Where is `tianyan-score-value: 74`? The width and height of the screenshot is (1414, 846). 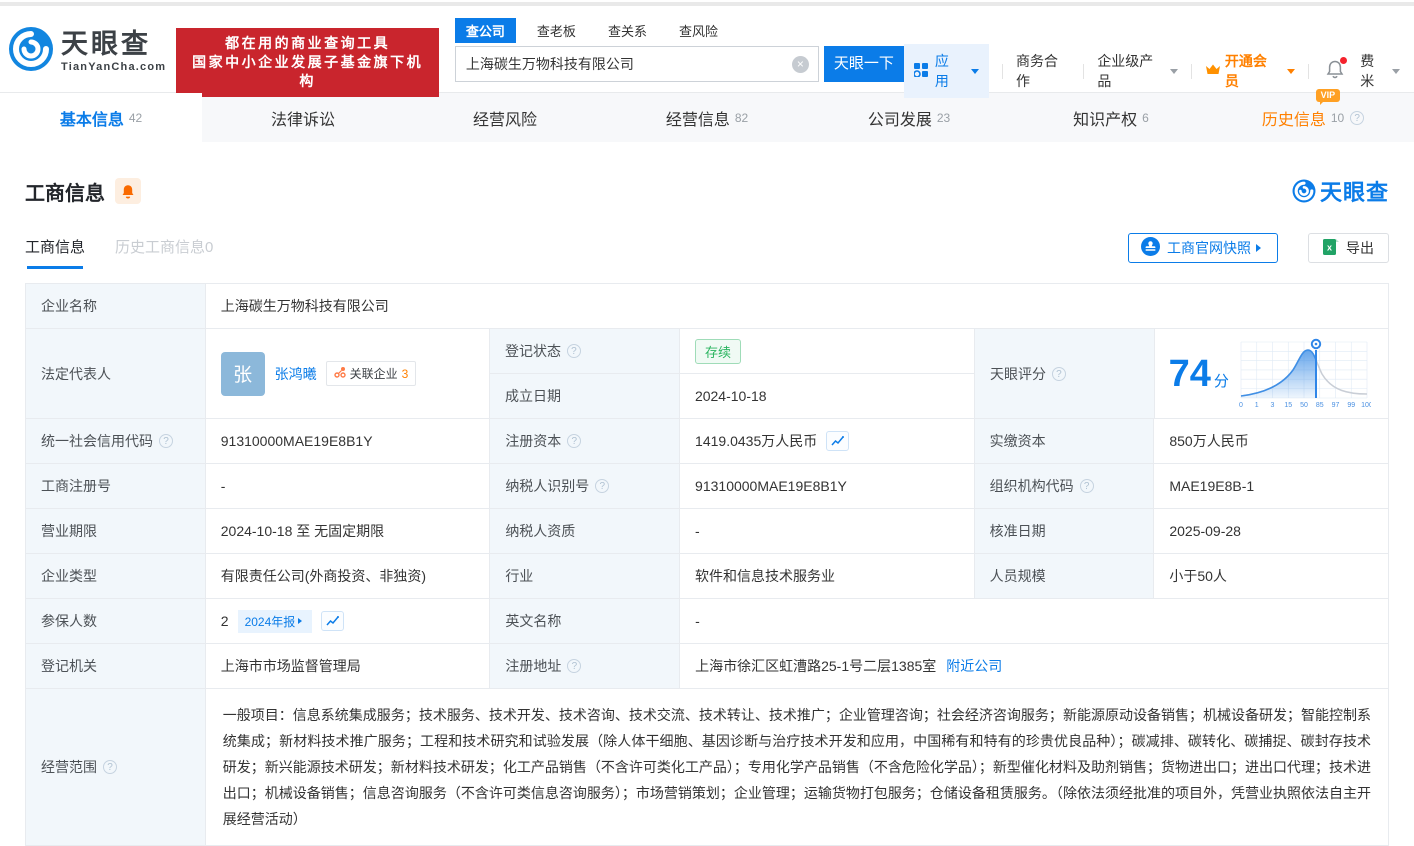 tianyan-score-value: 74 is located at coordinates (1189, 373).